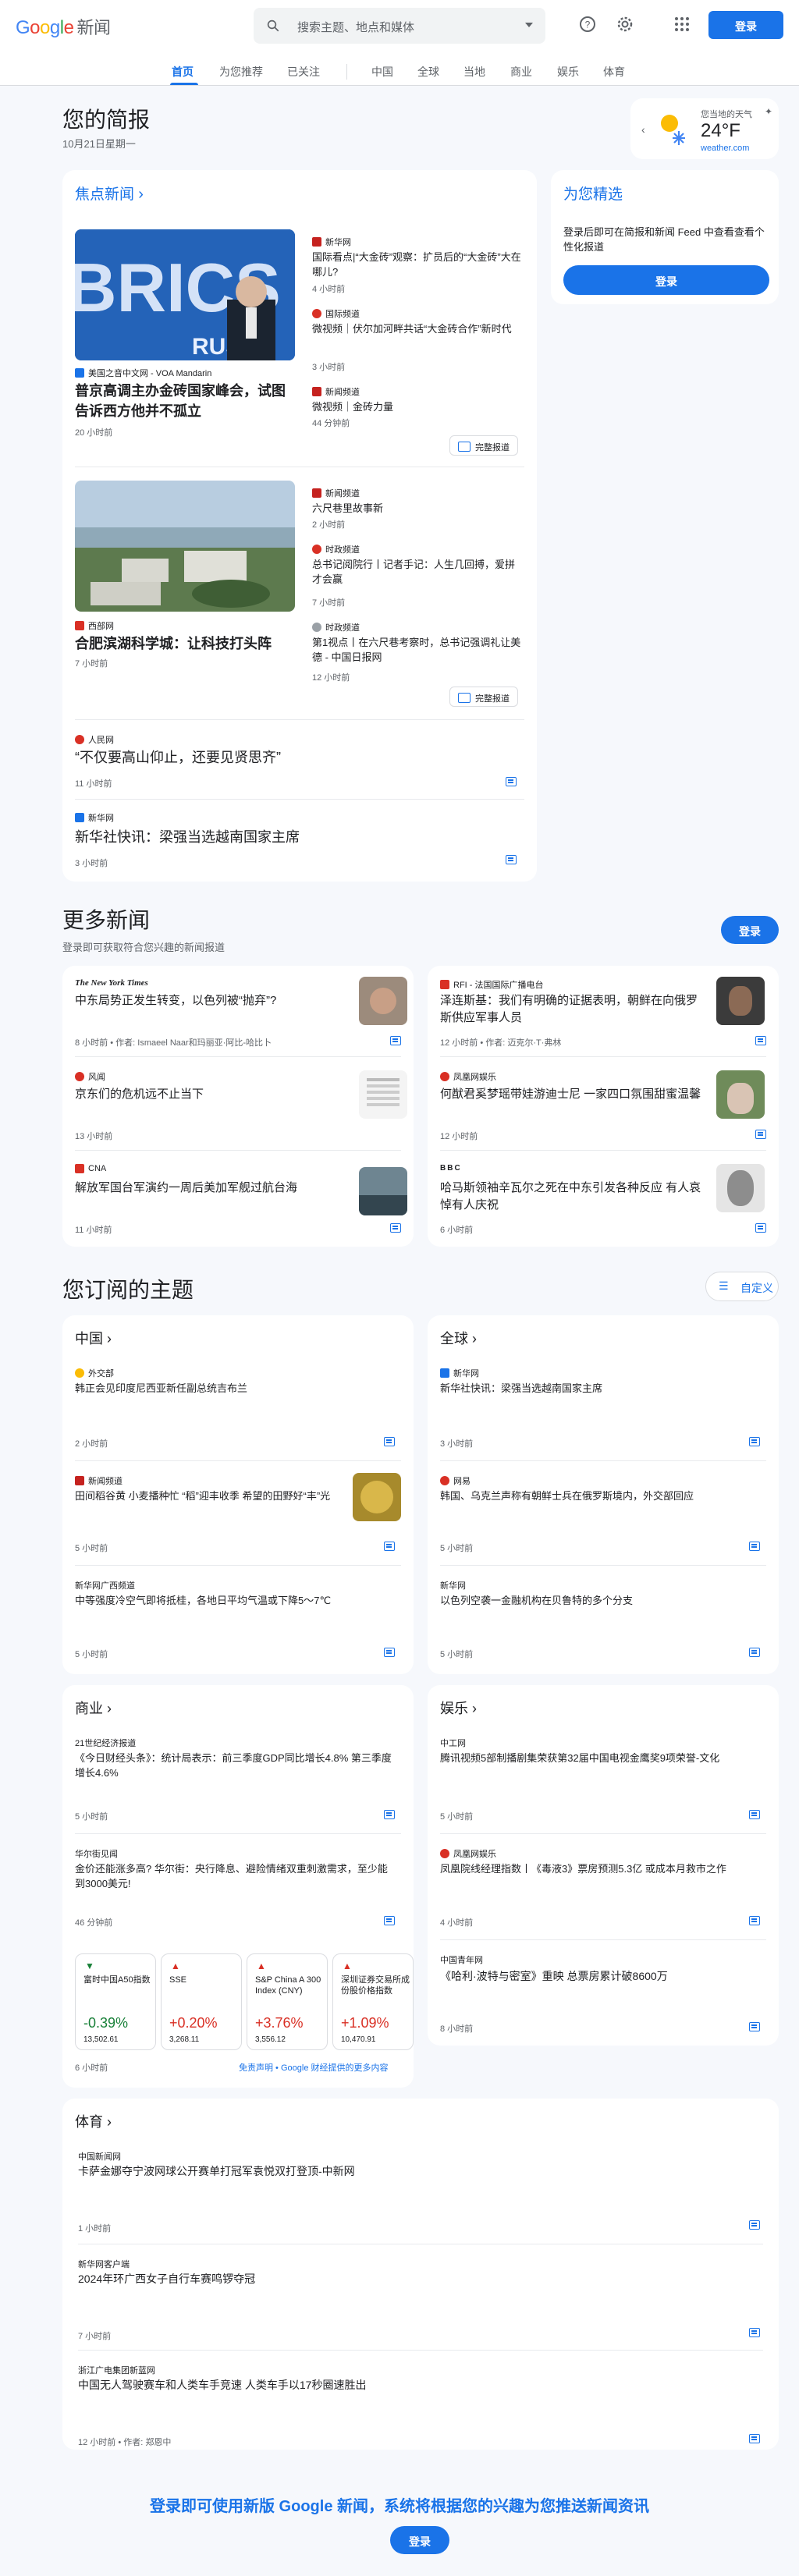  I want to click on related-headline: 微视频｜金砖力量, so click(417, 406).